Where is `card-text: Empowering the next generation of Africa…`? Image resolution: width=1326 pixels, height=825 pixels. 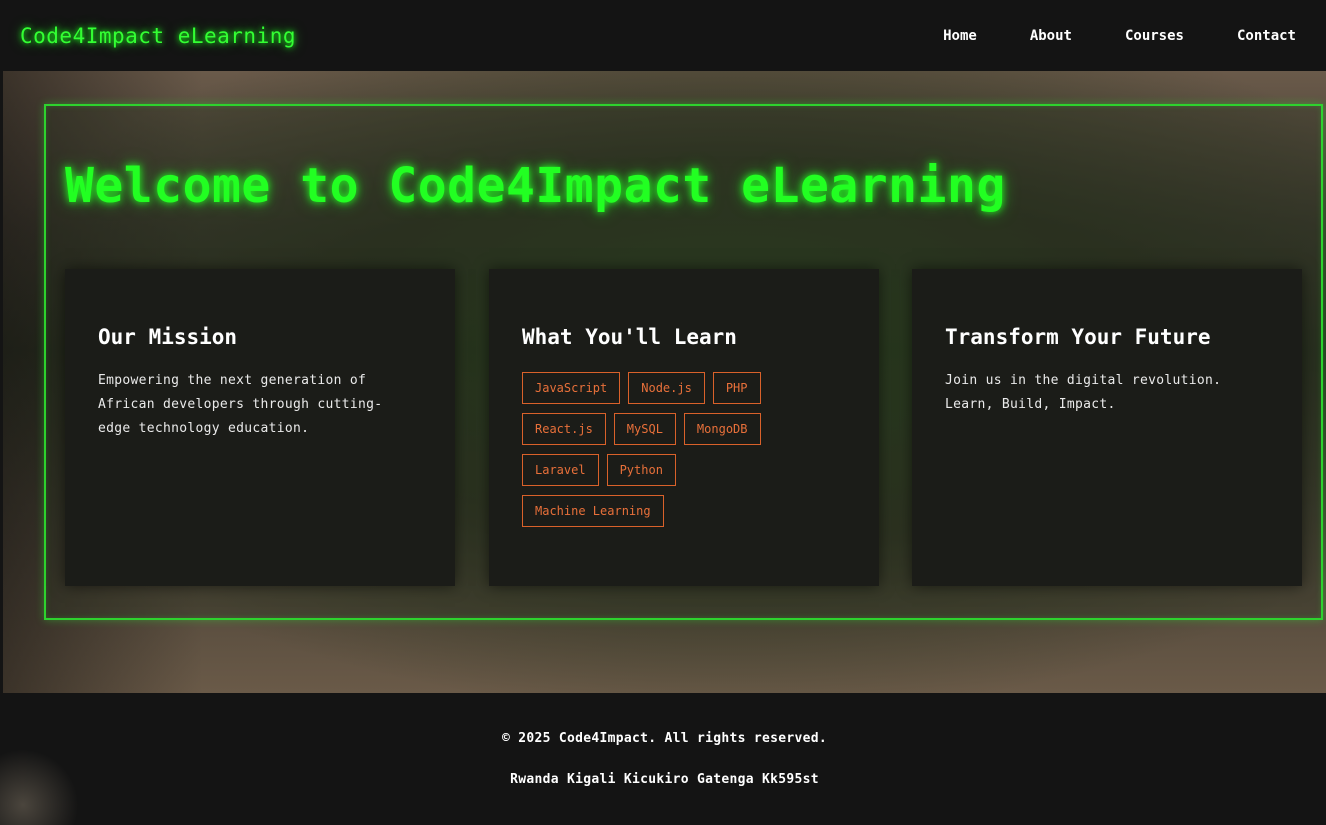 card-text: Empowering the next generation of Africa… is located at coordinates (240, 404).